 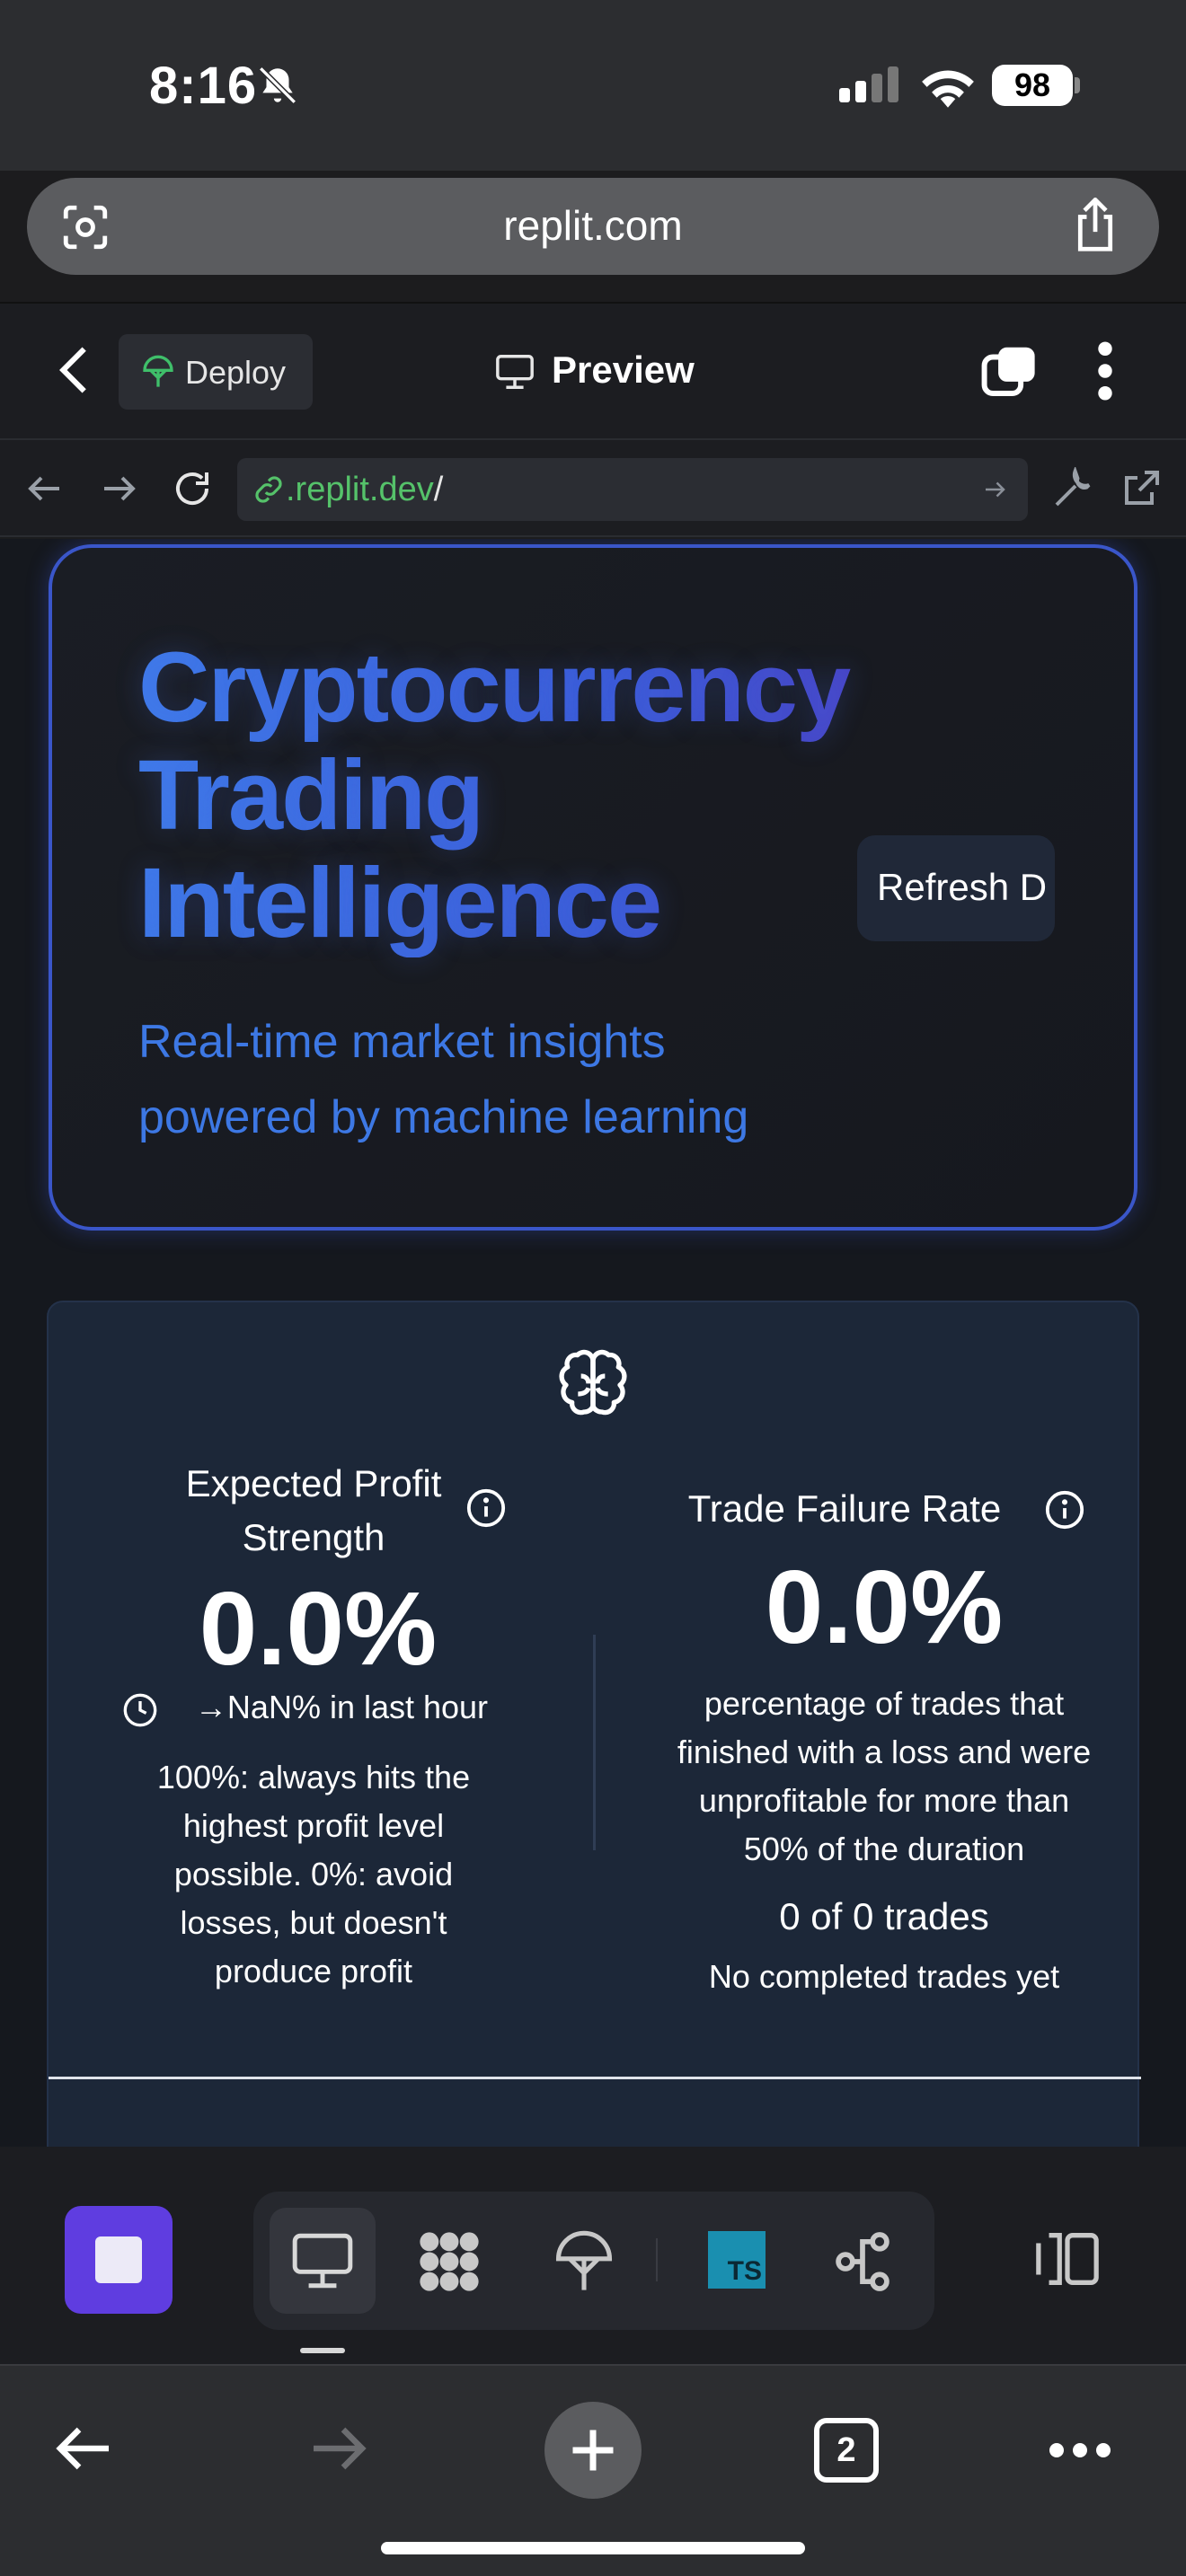 What do you see at coordinates (1067, 2259) in the screenshot?
I see `layout-icon` at bounding box center [1067, 2259].